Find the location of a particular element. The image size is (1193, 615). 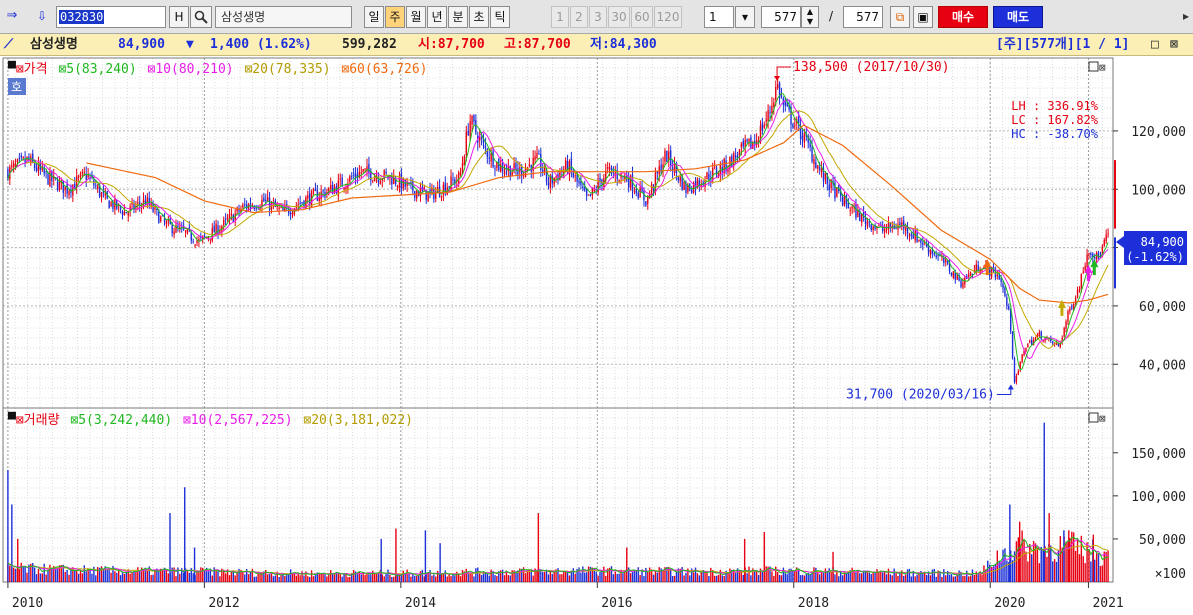

tab-period-year: 년 is located at coordinates (437, 17).